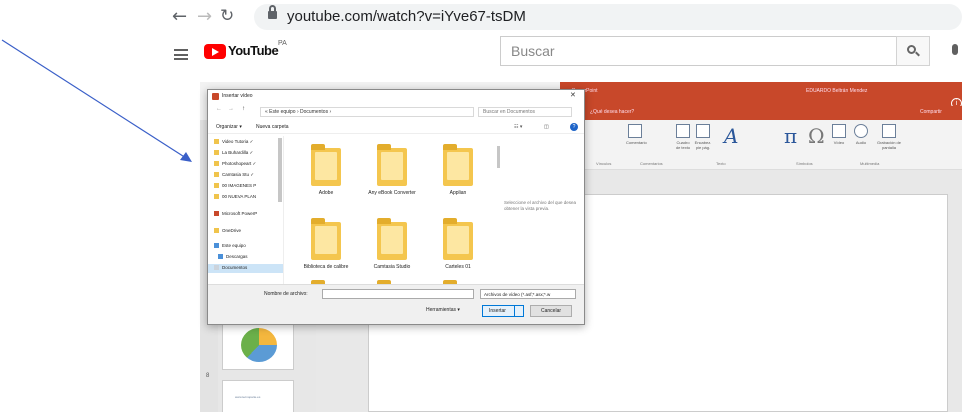 Image resolution: width=962 pixels, height=412 pixels. What do you see at coordinates (96, 100) in the screenshot?
I see `annotation-arrow` at bounding box center [96, 100].